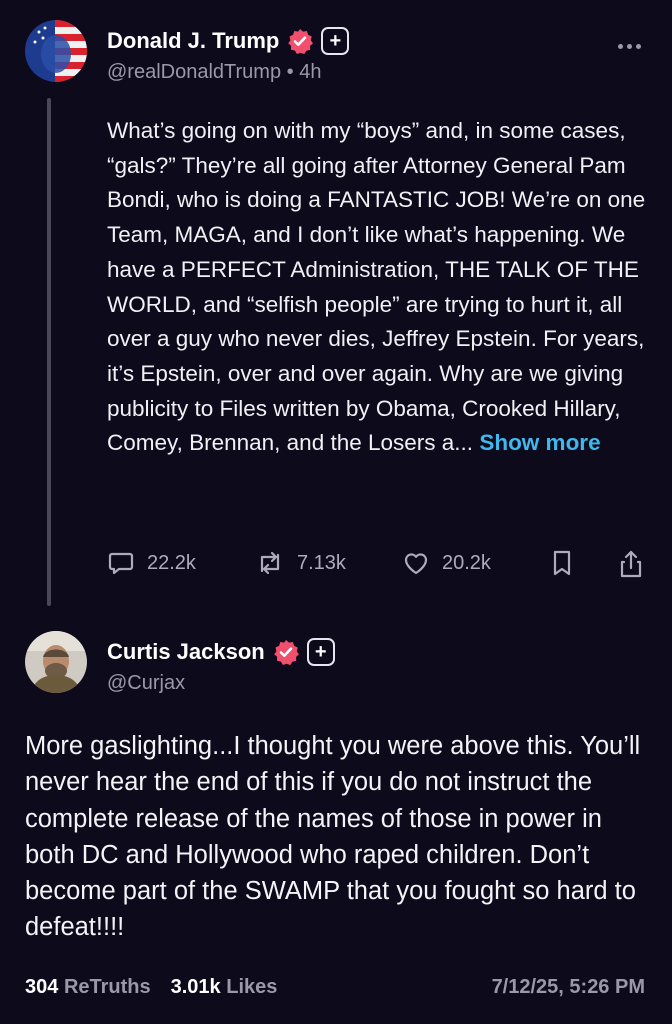  I want to click on likes-stat: 3.01k Likes, so click(224, 987).